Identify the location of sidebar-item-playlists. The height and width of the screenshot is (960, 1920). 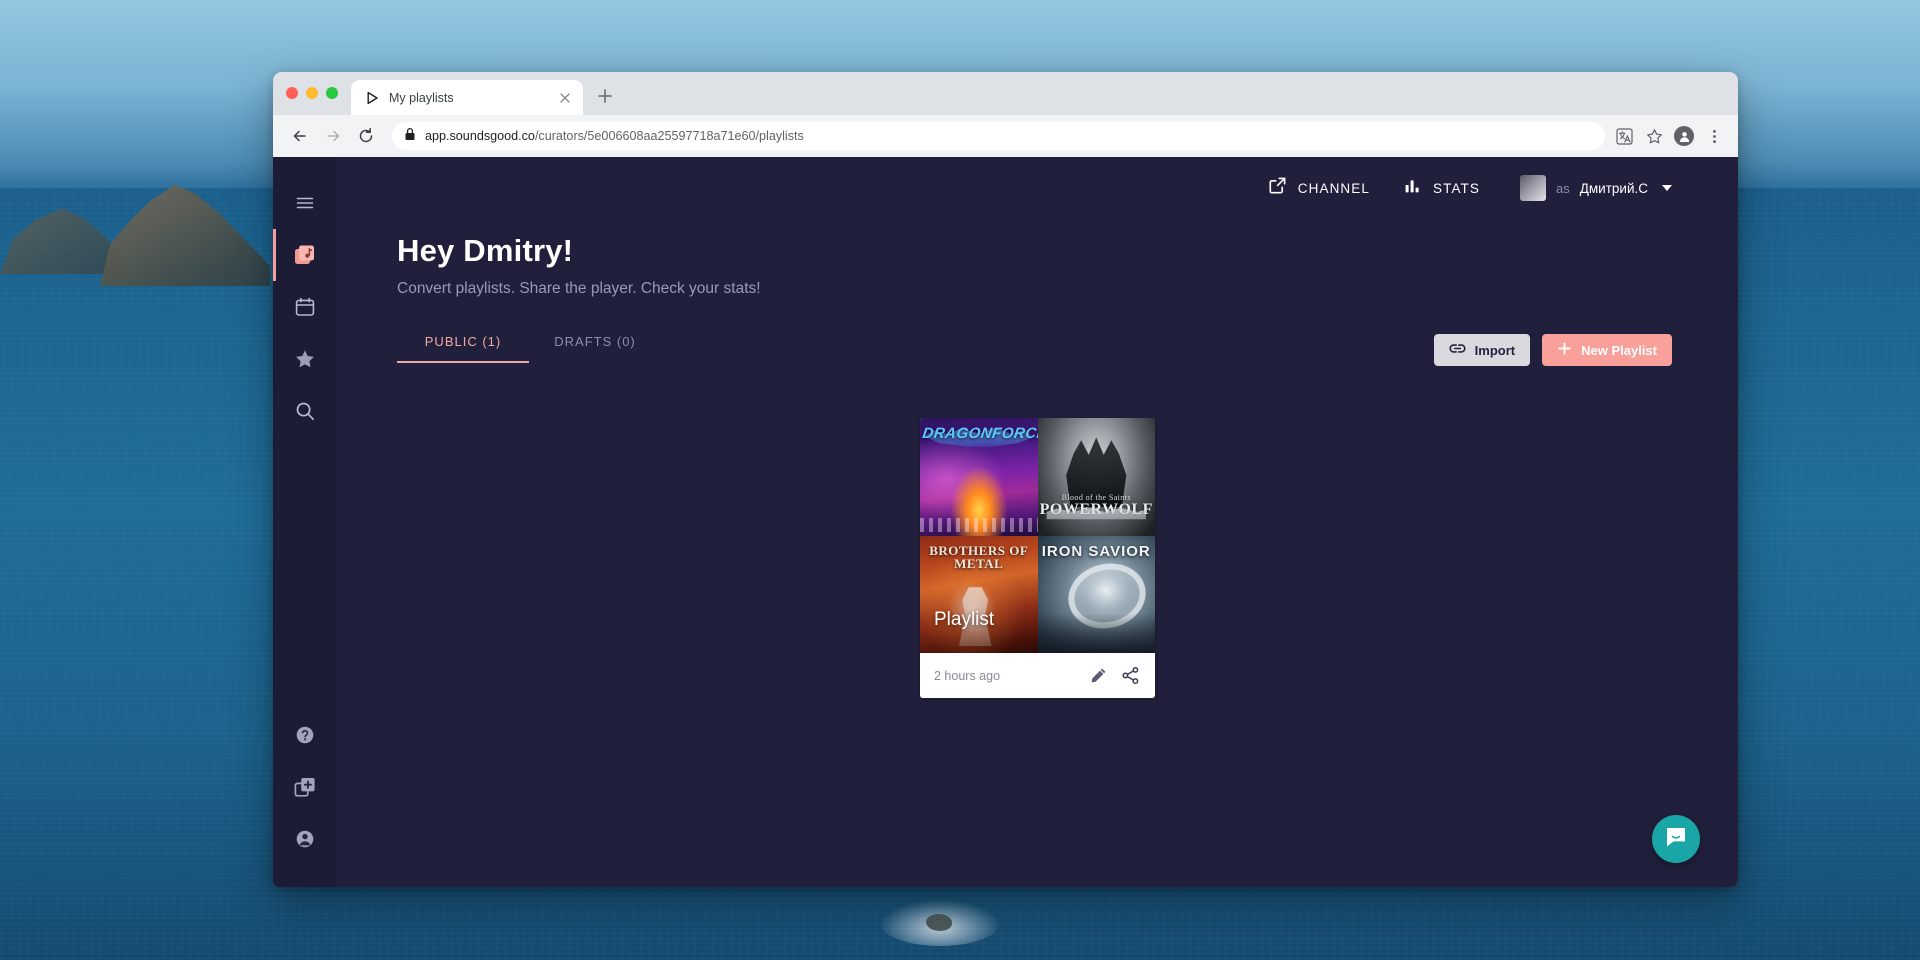
(305, 255).